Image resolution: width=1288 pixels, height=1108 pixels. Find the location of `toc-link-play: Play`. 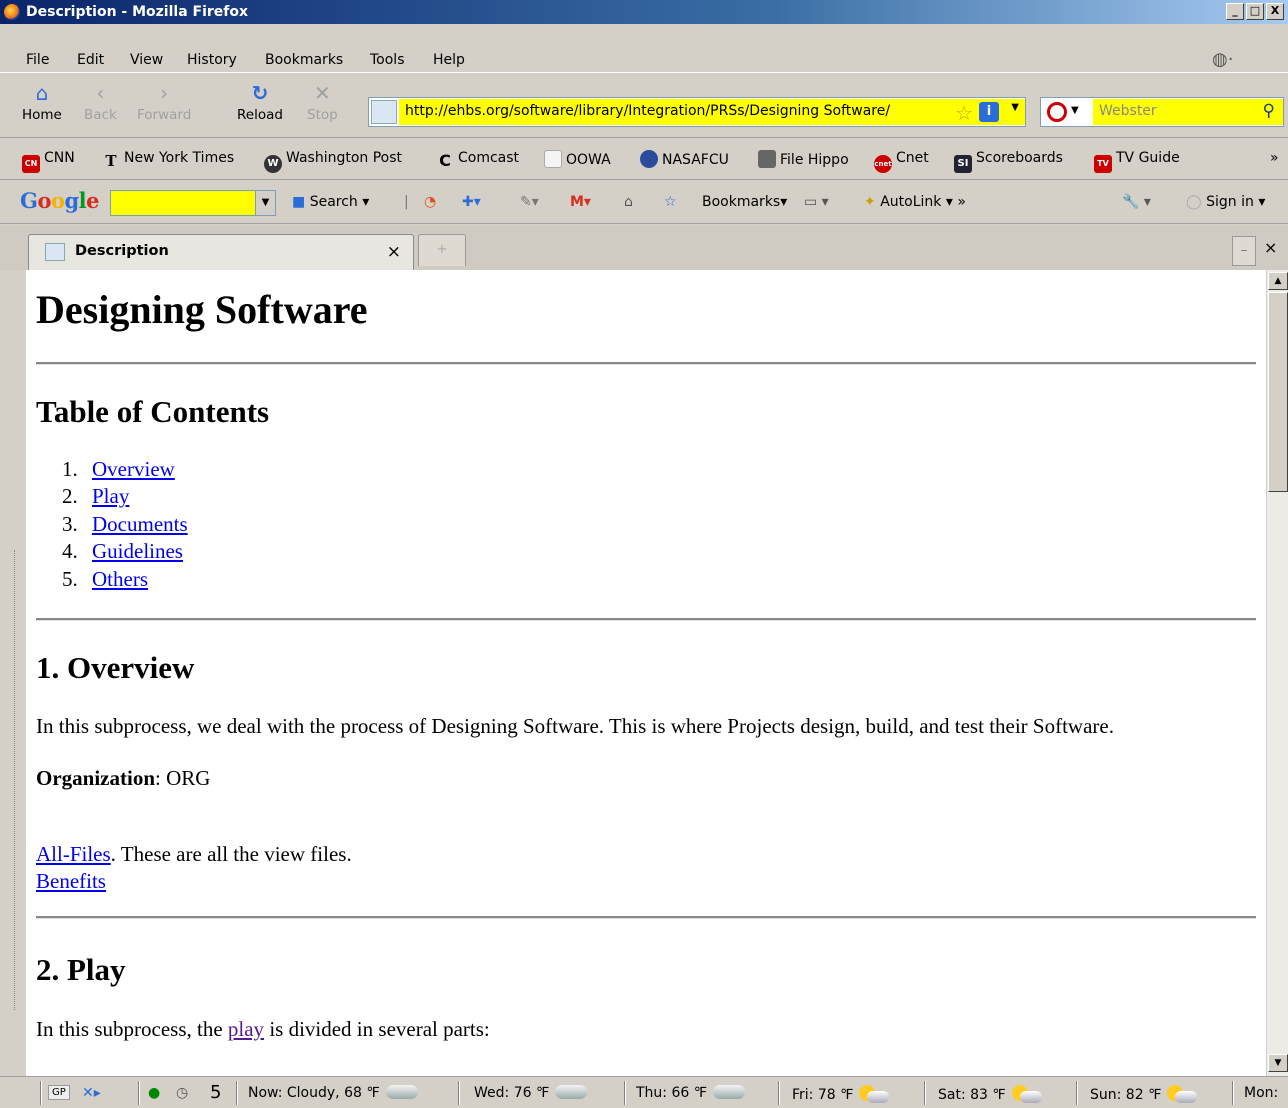

toc-link-play: Play is located at coordinates (110, 496).